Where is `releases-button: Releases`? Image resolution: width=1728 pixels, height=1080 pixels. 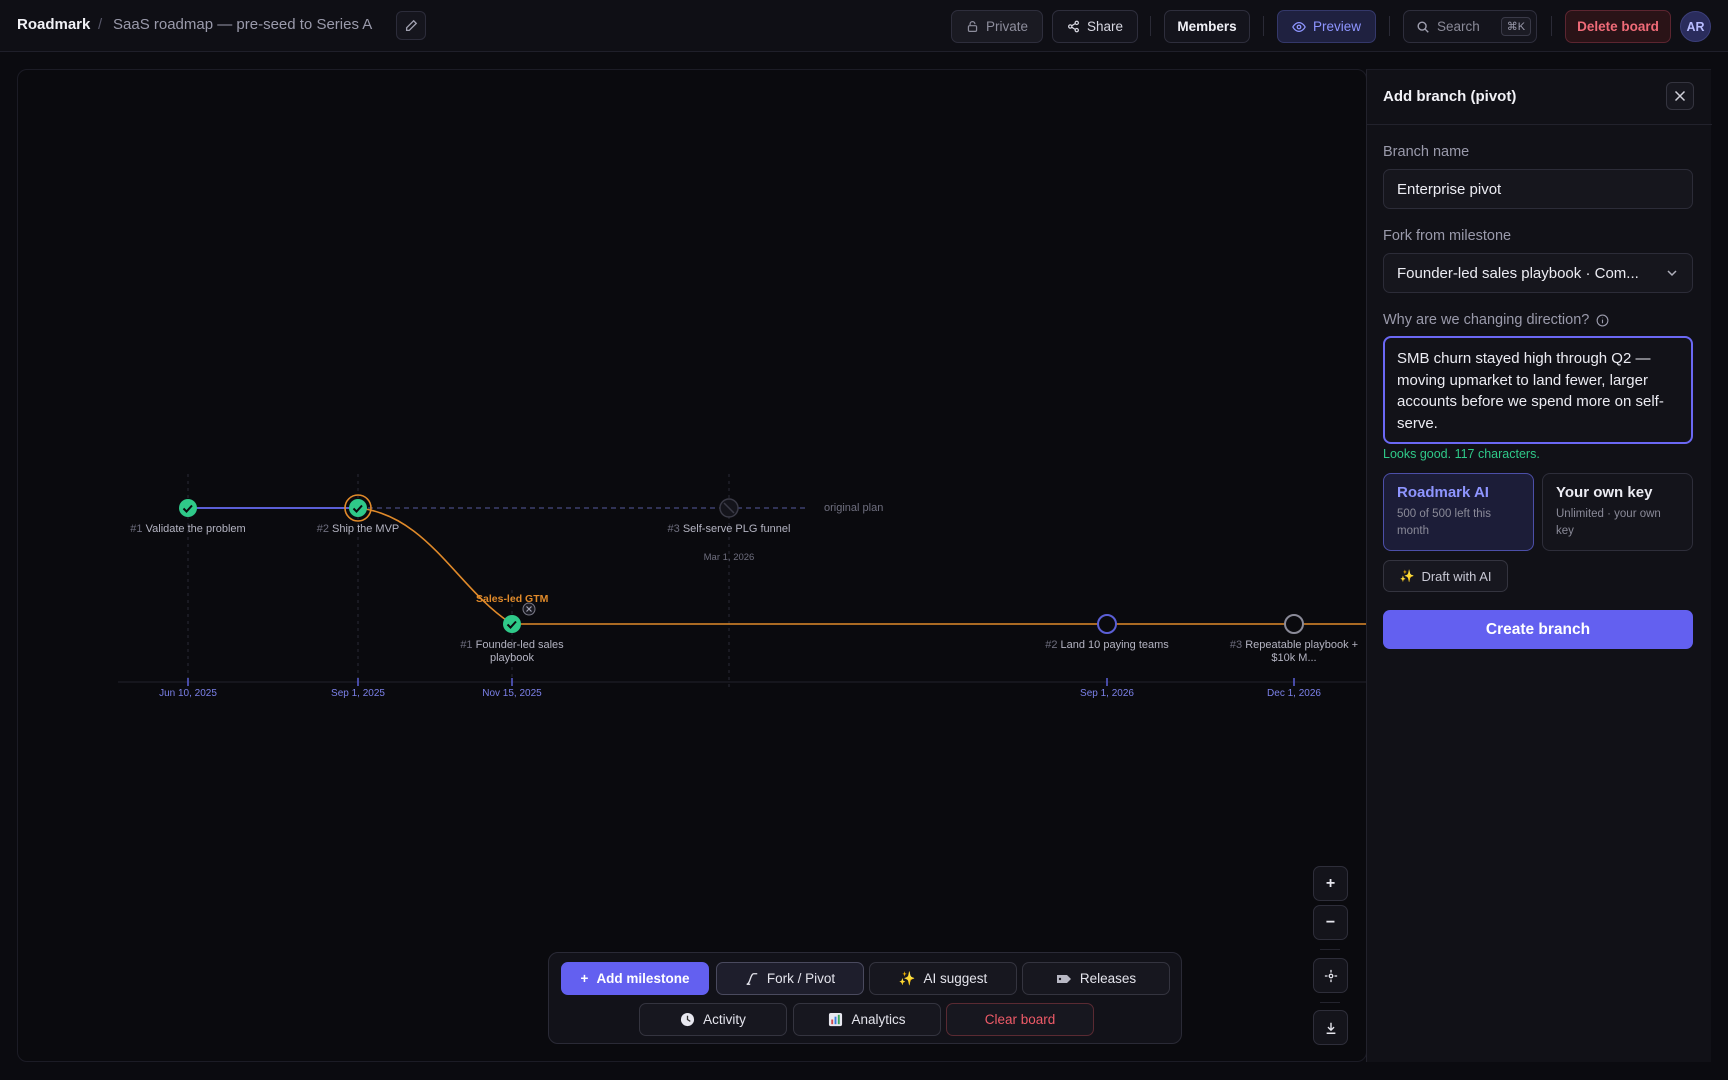
releases-button: Releases is located at coordinates (1096, 978).